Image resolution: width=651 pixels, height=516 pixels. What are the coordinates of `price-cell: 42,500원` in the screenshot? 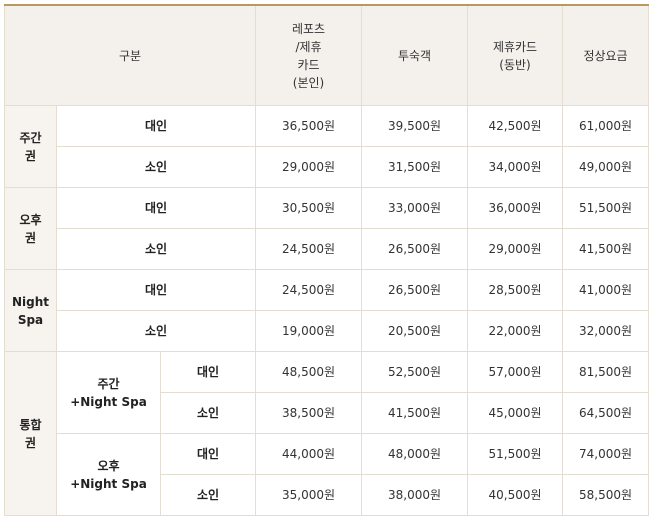 It's located at (515, 126).